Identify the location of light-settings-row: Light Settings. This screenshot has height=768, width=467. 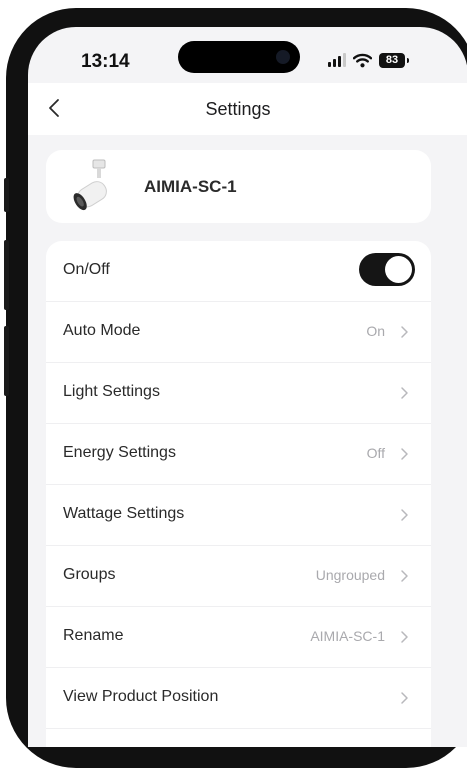
(238, 393).